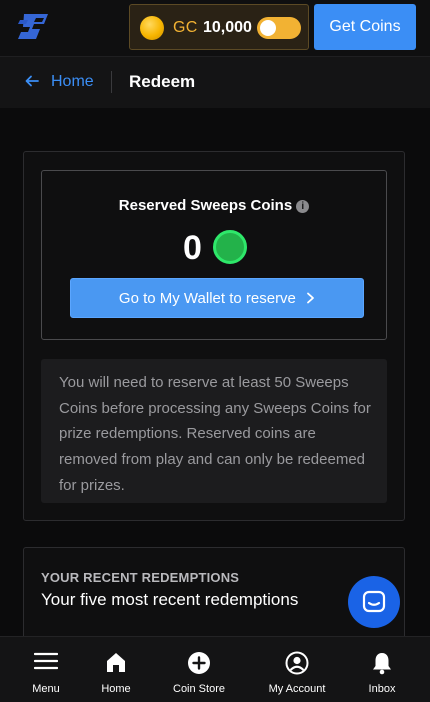  I want to click on nav-menu: Menu, so click(46, 669).